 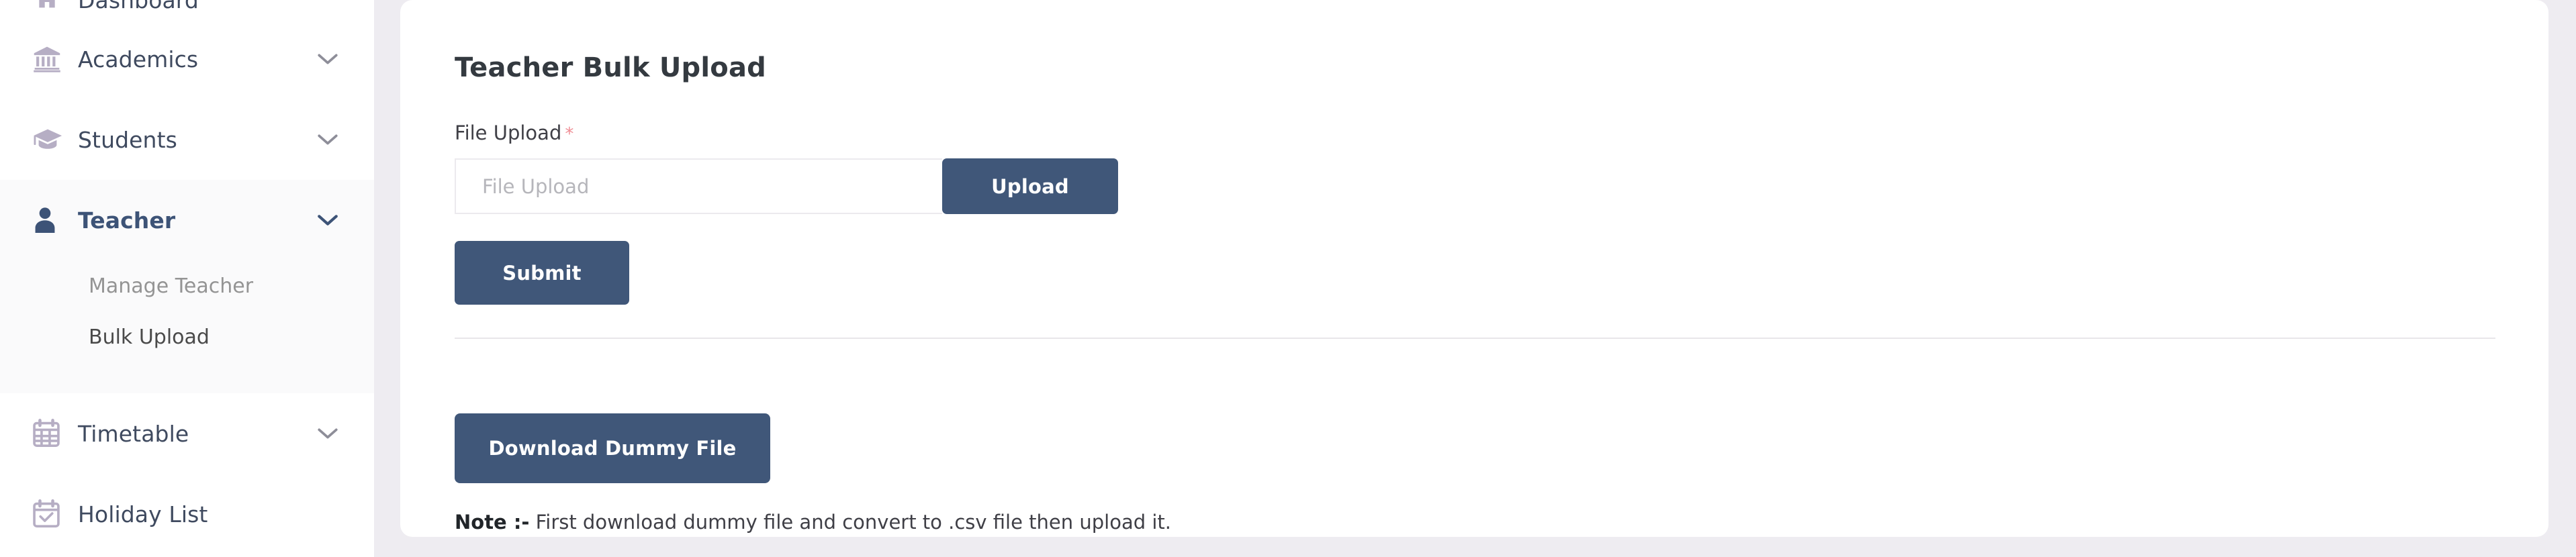 What do you see at coordinates (51, 139) in the screenshot?
I see `graduation-cap-icon` at bounding box center [51, 139].